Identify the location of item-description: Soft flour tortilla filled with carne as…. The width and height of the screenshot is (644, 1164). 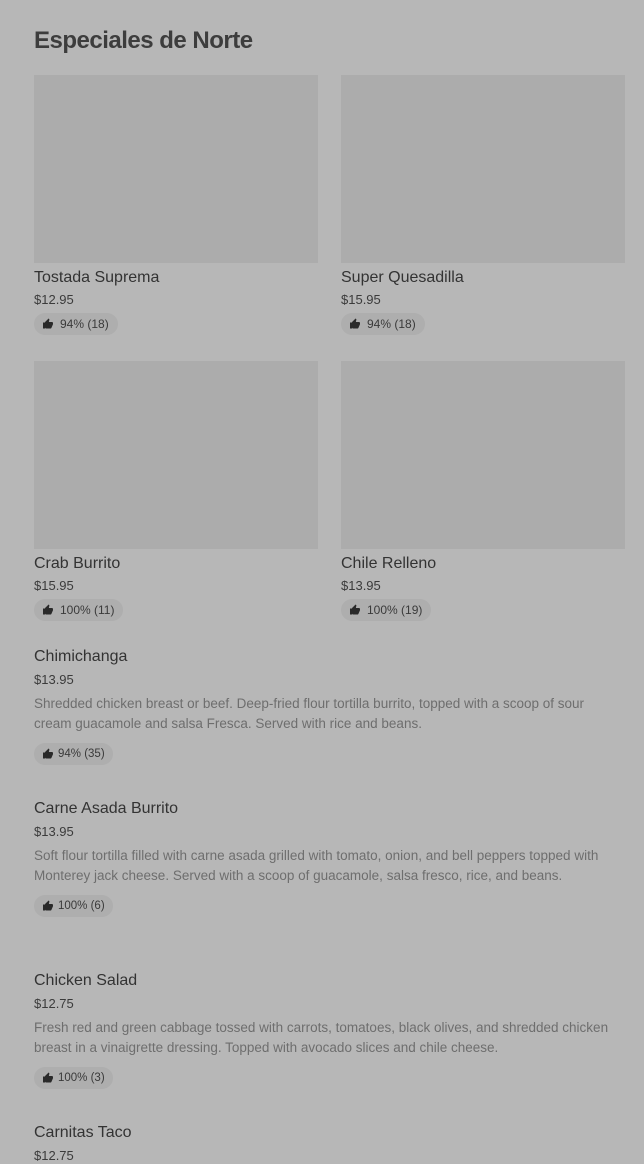
(316, 865).